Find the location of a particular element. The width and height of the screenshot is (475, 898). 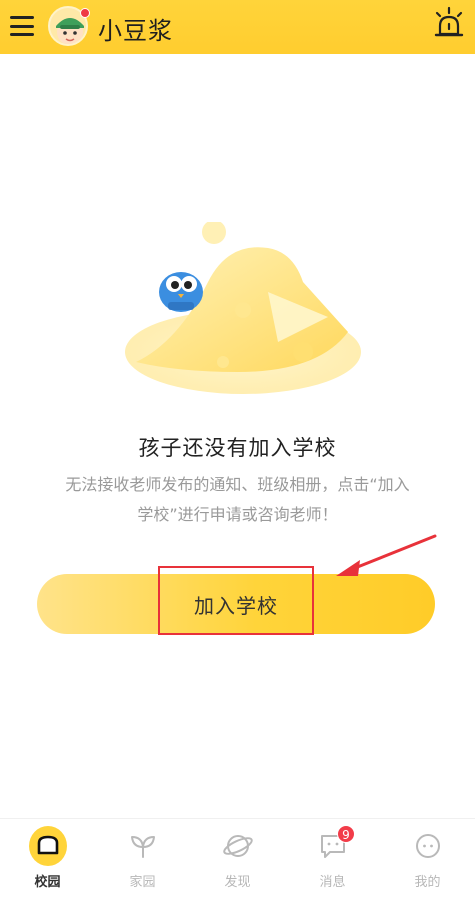

nav-label-campus: 校园 is located at coordinates (47, 882).